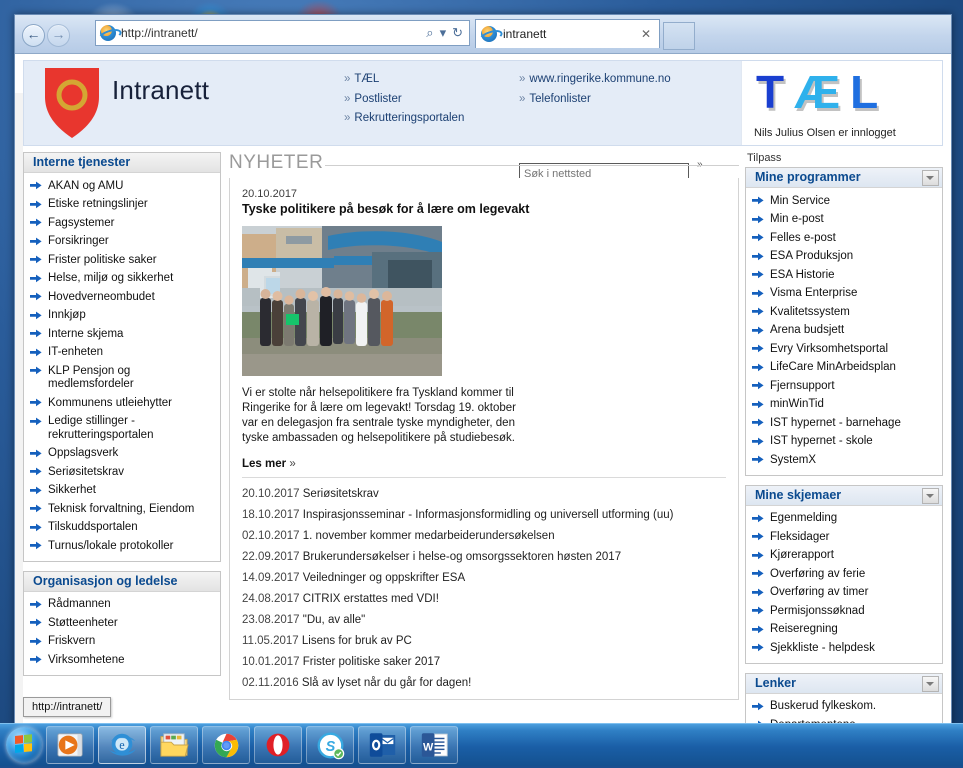  What do you see at coordinates (844, 442) in the screenshot?
I see `panel-list-item: IST hypernet - skole` at bounding box center [844, 442].